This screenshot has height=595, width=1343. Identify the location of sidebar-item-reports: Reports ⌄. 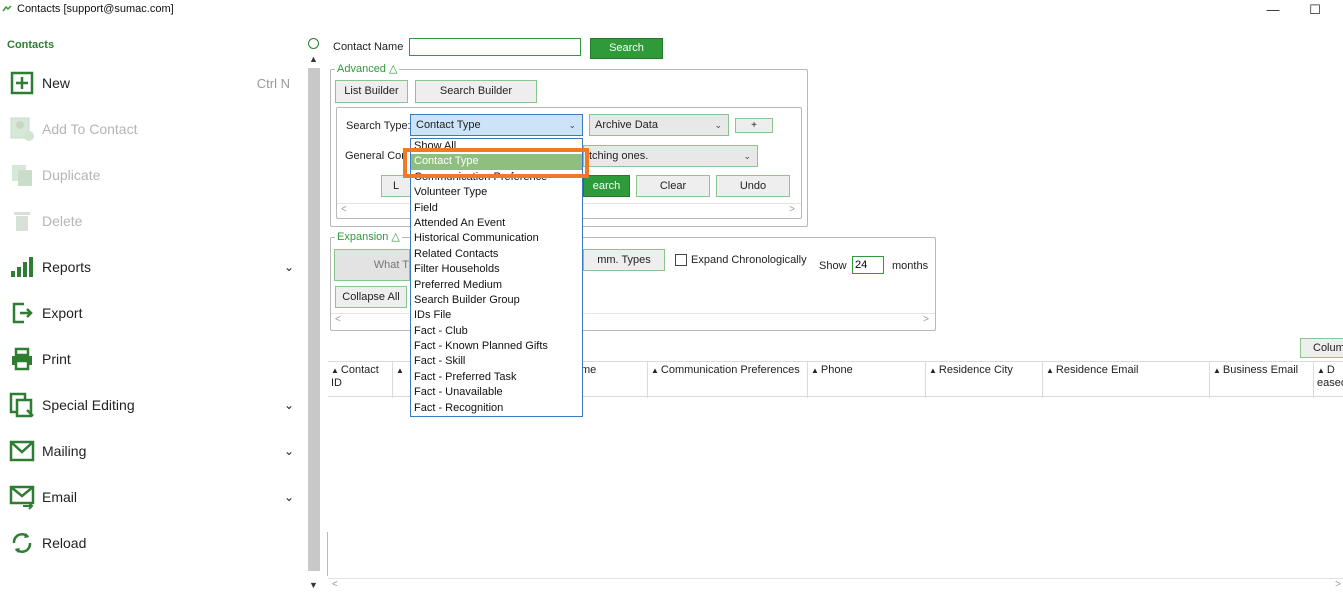
(153, 267).